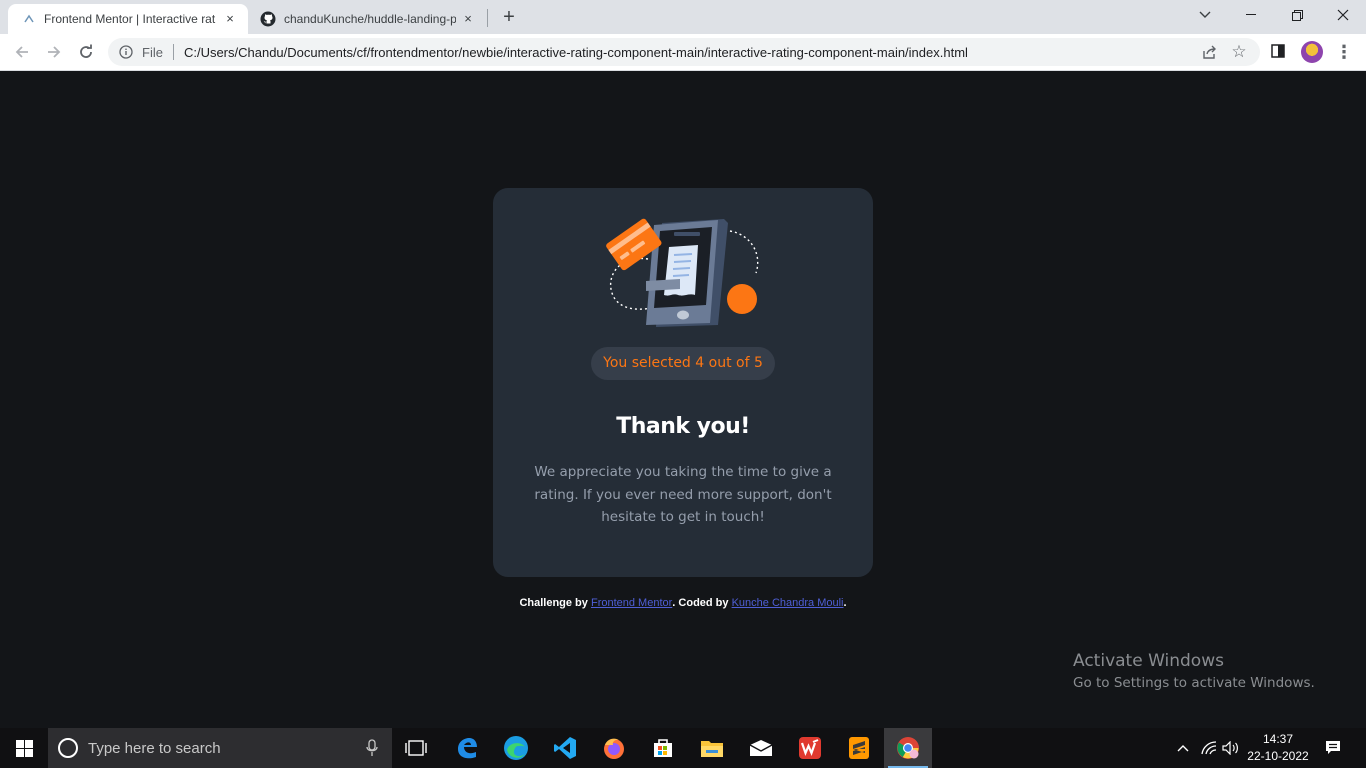 This screenshot has width=1366, height=768. What do you see at coordinates (126, 52) in the screenshot?
I see `info-icon` at bounding box center [126, 52].